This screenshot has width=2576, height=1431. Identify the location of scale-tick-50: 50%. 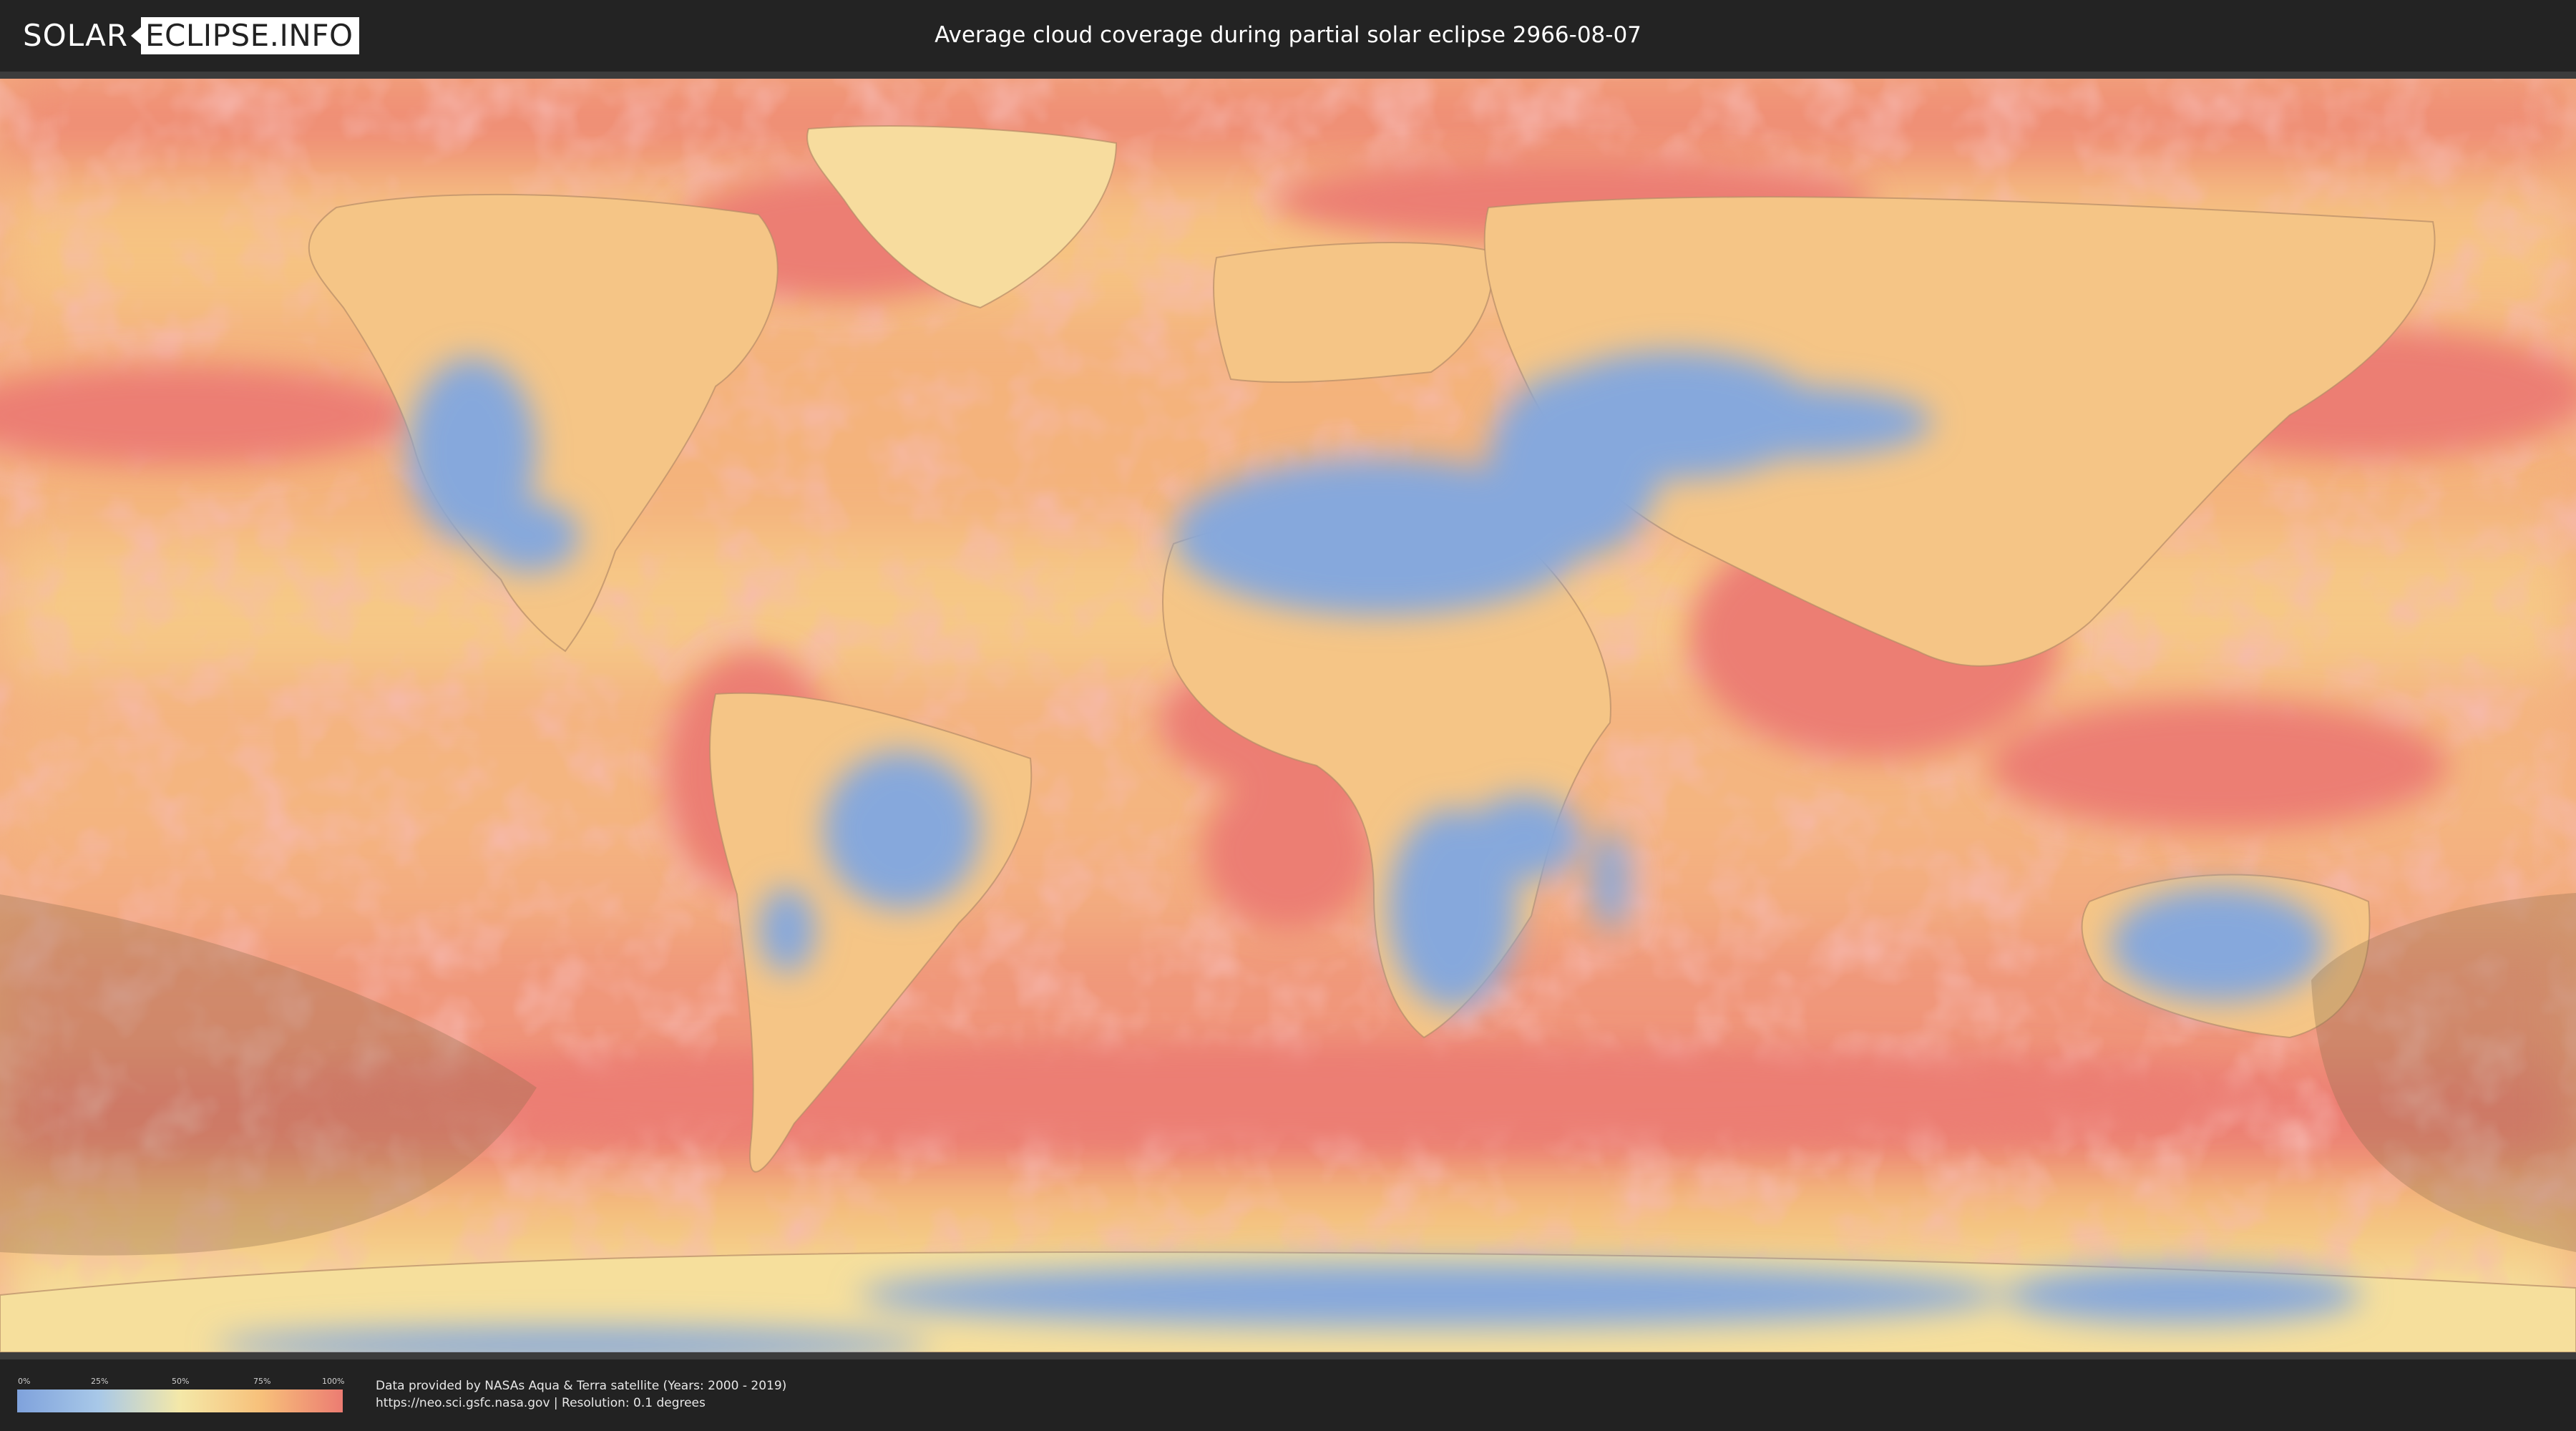
(181, 1382).